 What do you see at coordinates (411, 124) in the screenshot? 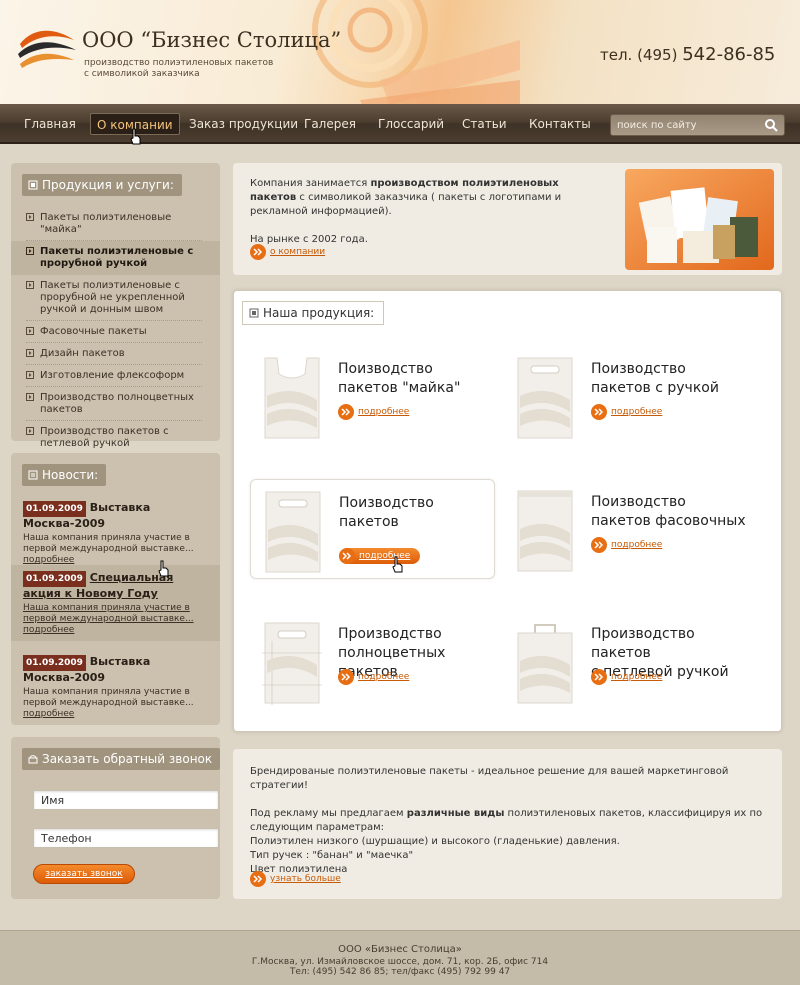
I see `nav-glossary: Глоссарий` at bounding box center [411, 124].